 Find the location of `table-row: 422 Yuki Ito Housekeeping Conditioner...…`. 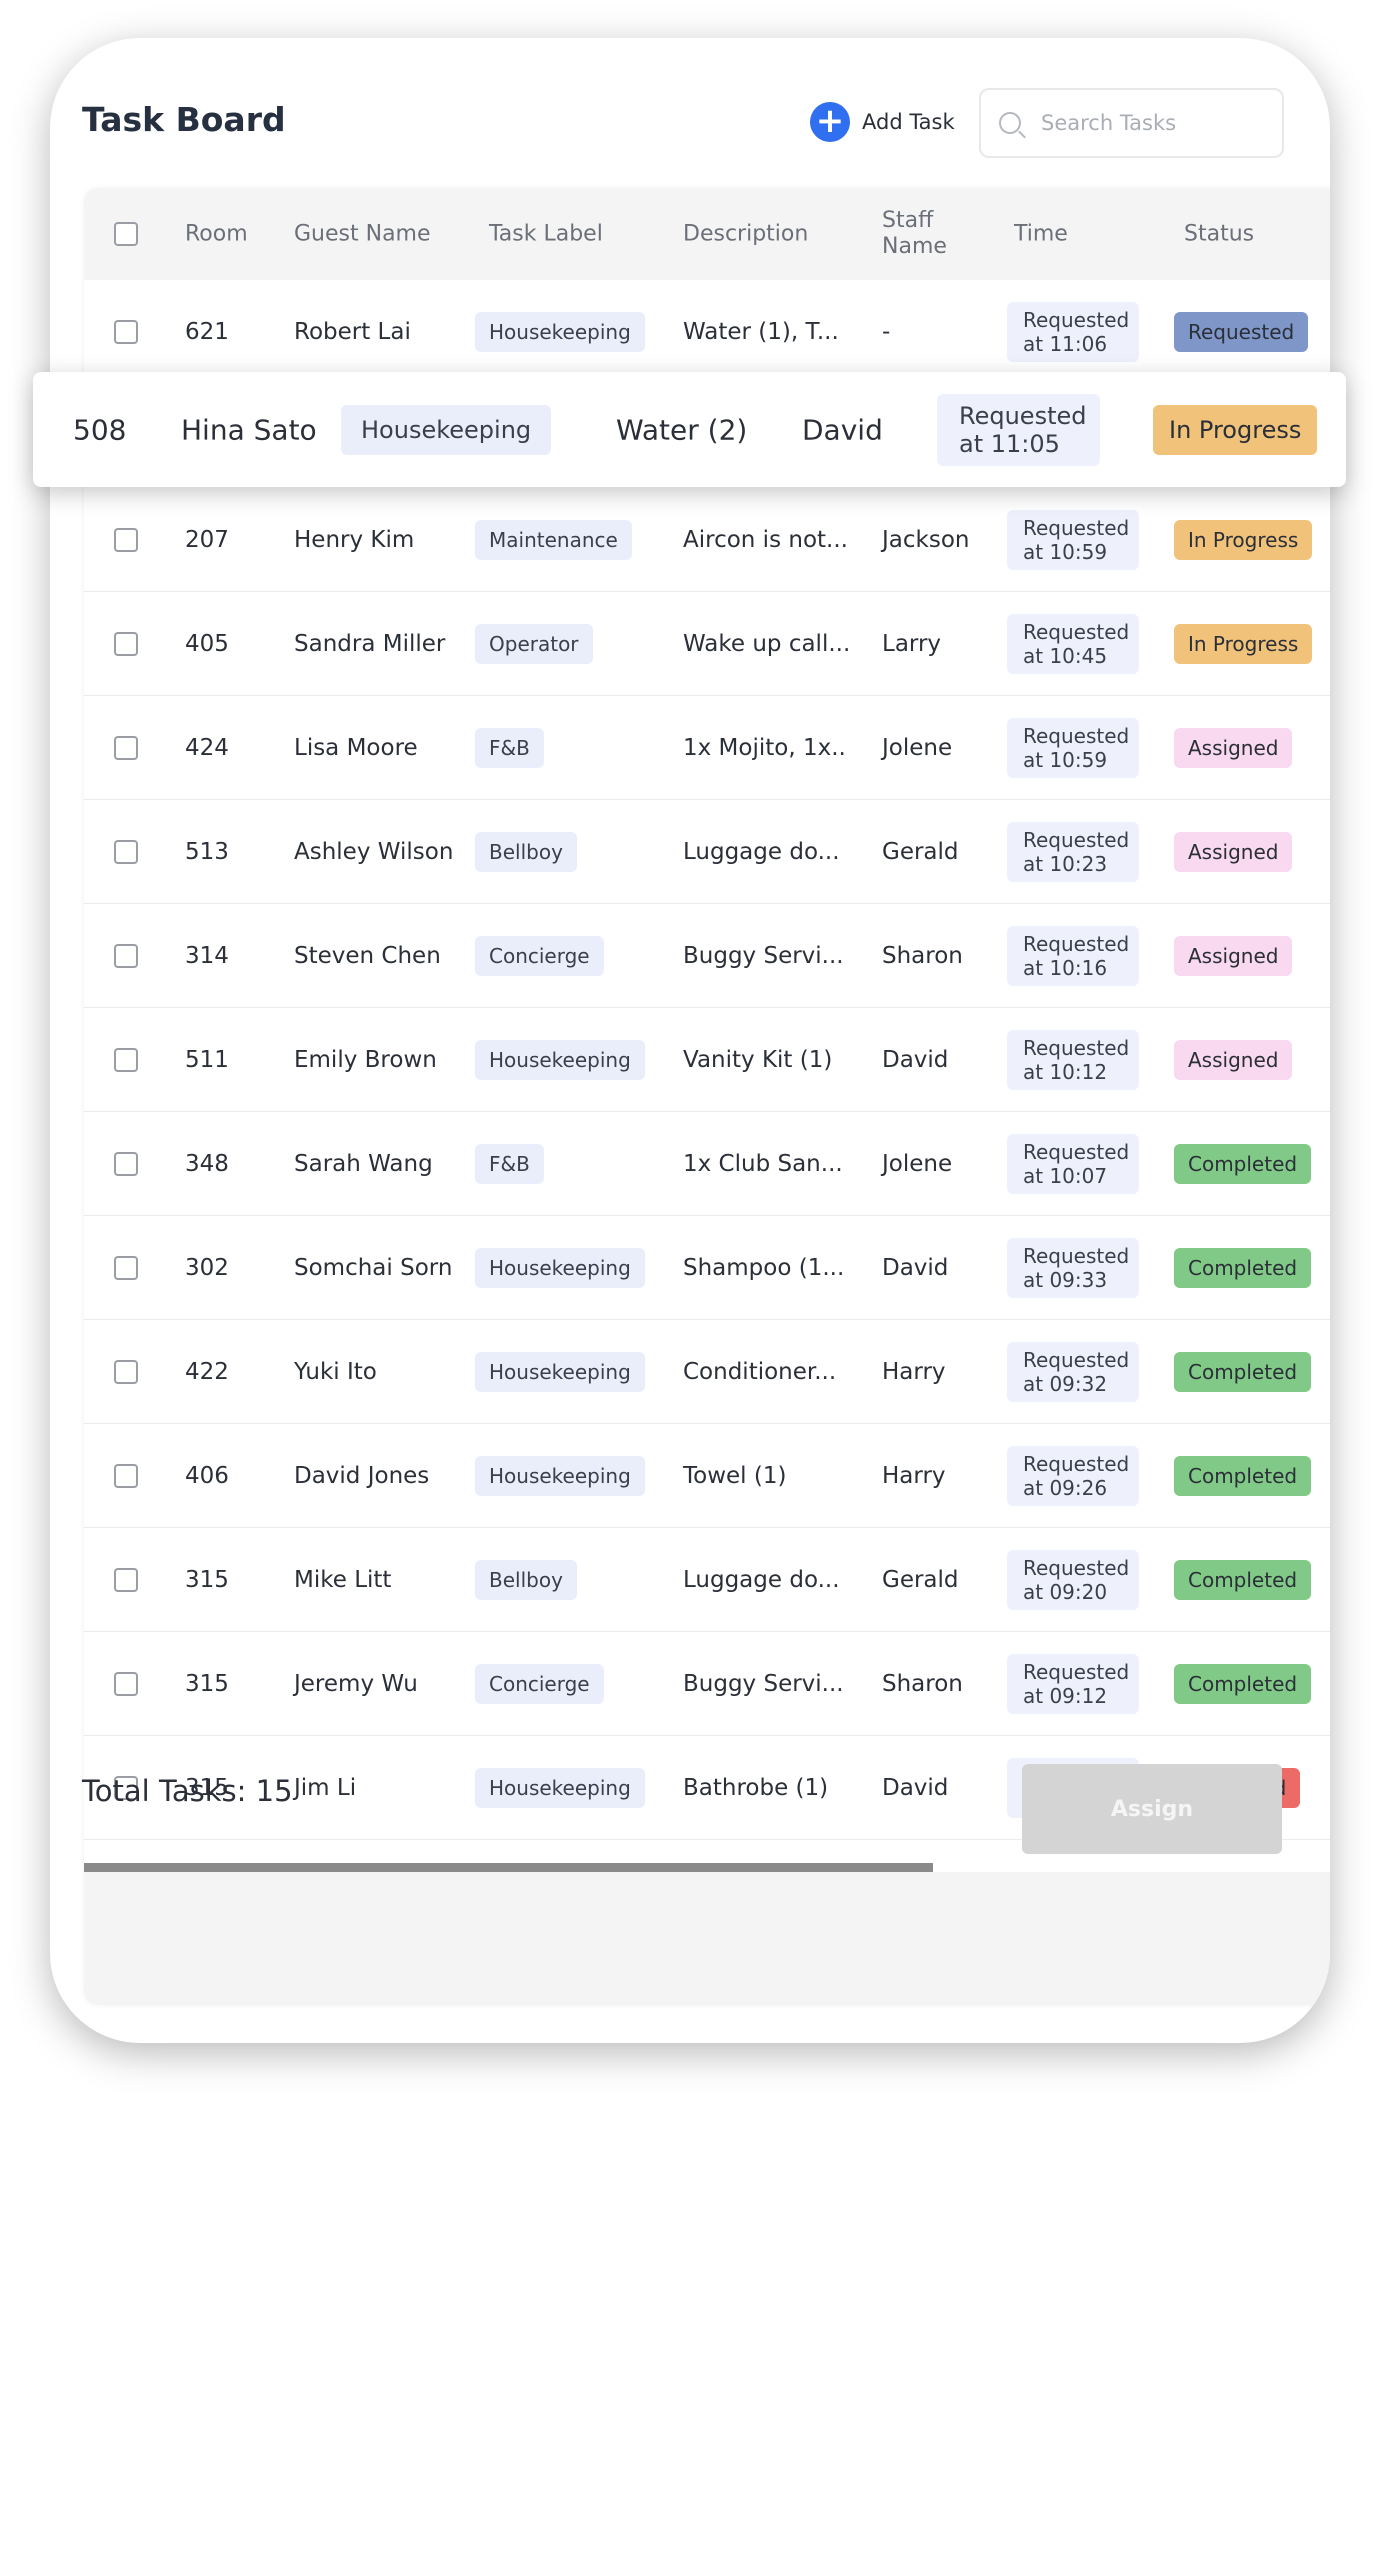

table-row: 422 Yuki Ito Housekeeping Conditioner...… is located at coordinates (707, 1372).